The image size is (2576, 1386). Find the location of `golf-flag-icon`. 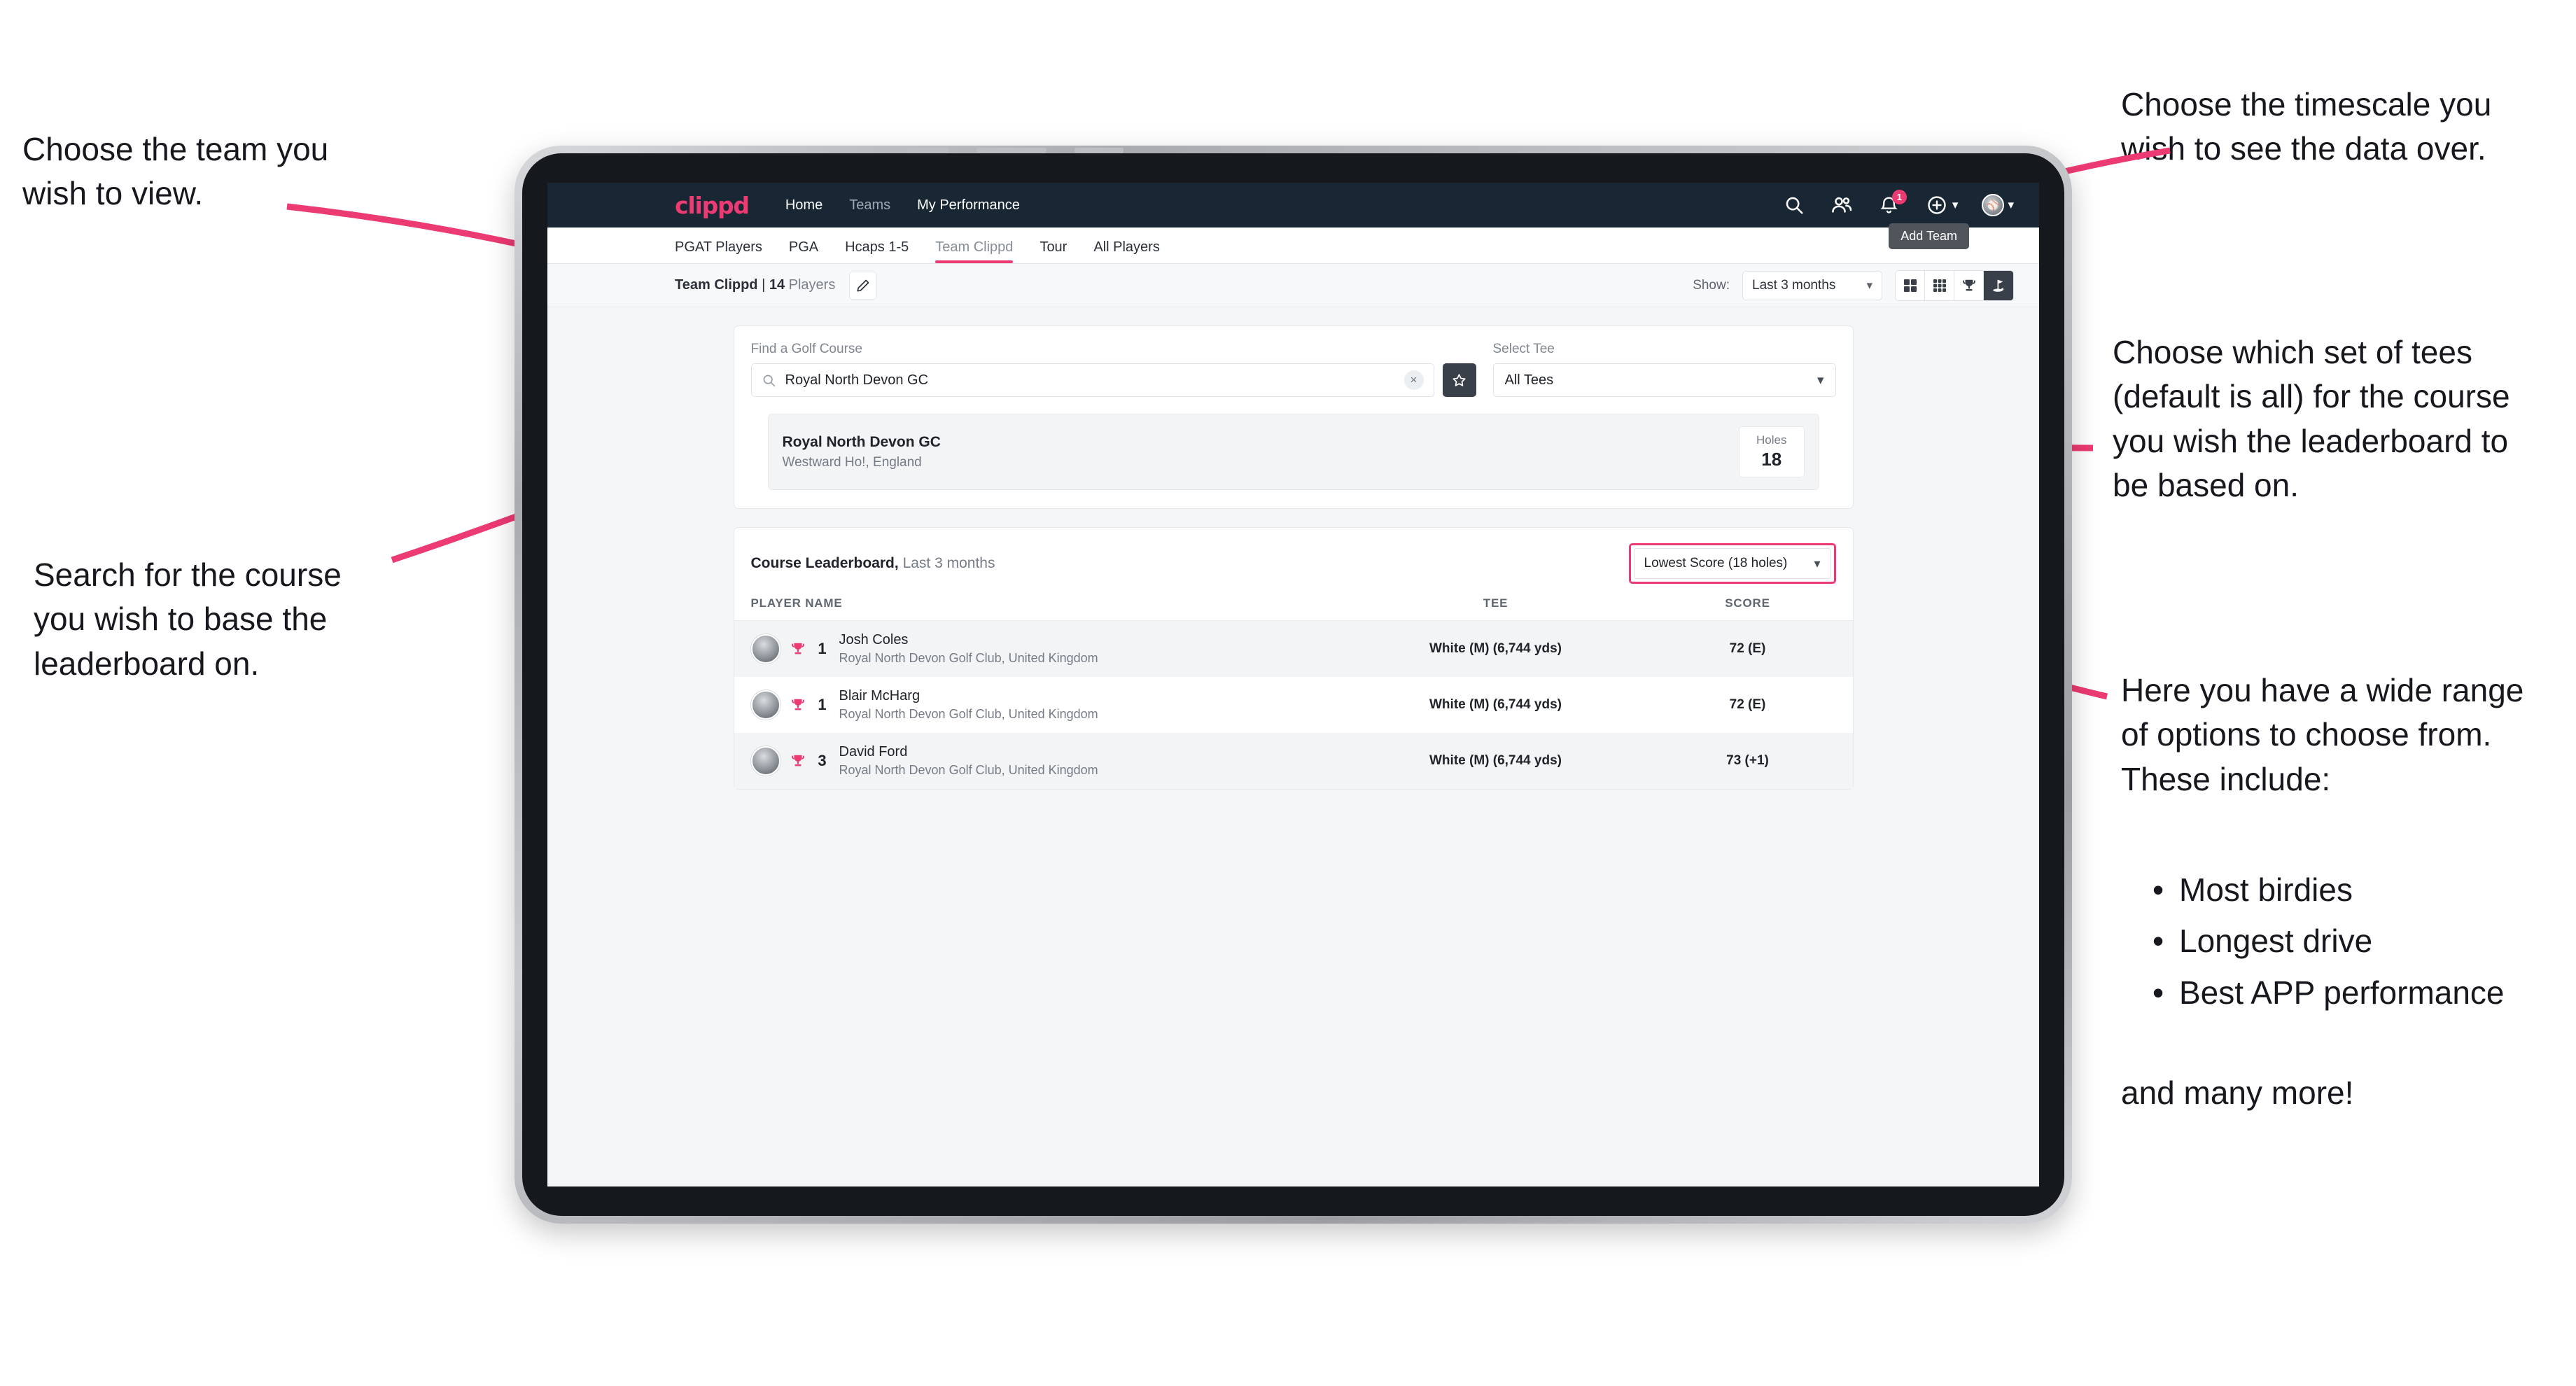

golf-flag-icon is located at coordinates (1998, 285).